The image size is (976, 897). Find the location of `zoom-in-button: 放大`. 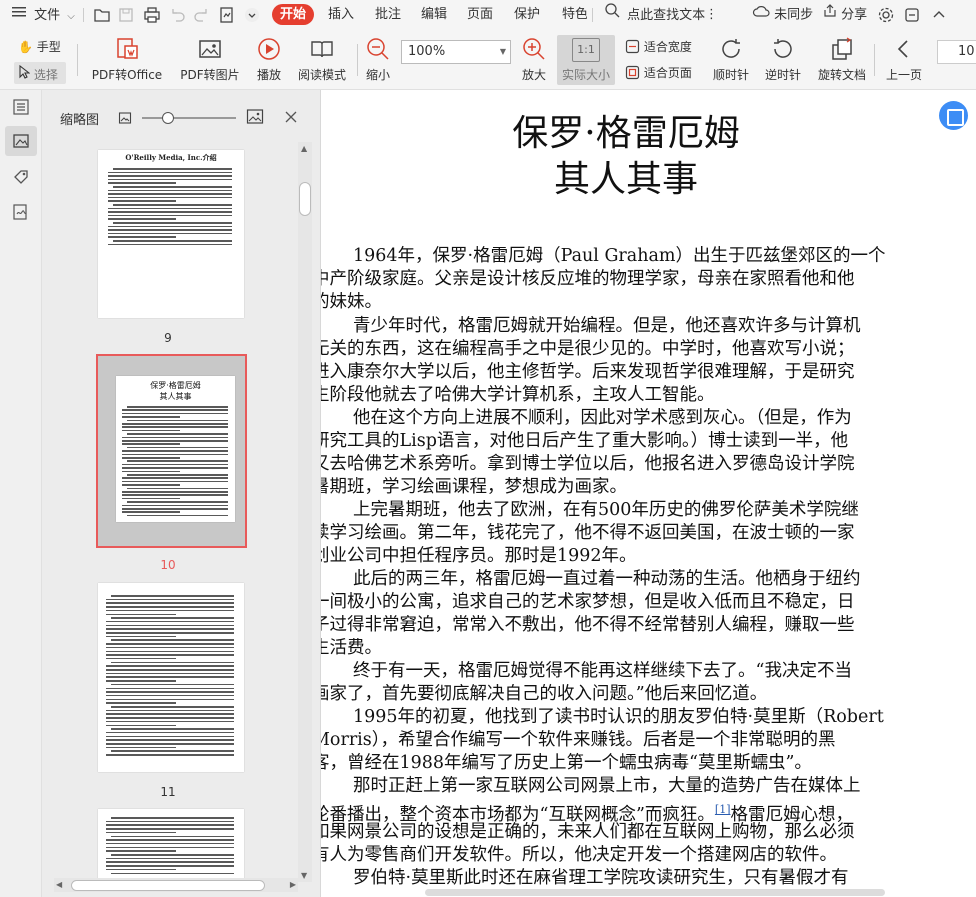

zoom-in-button: 放大 is located at coordinates (534, 60).